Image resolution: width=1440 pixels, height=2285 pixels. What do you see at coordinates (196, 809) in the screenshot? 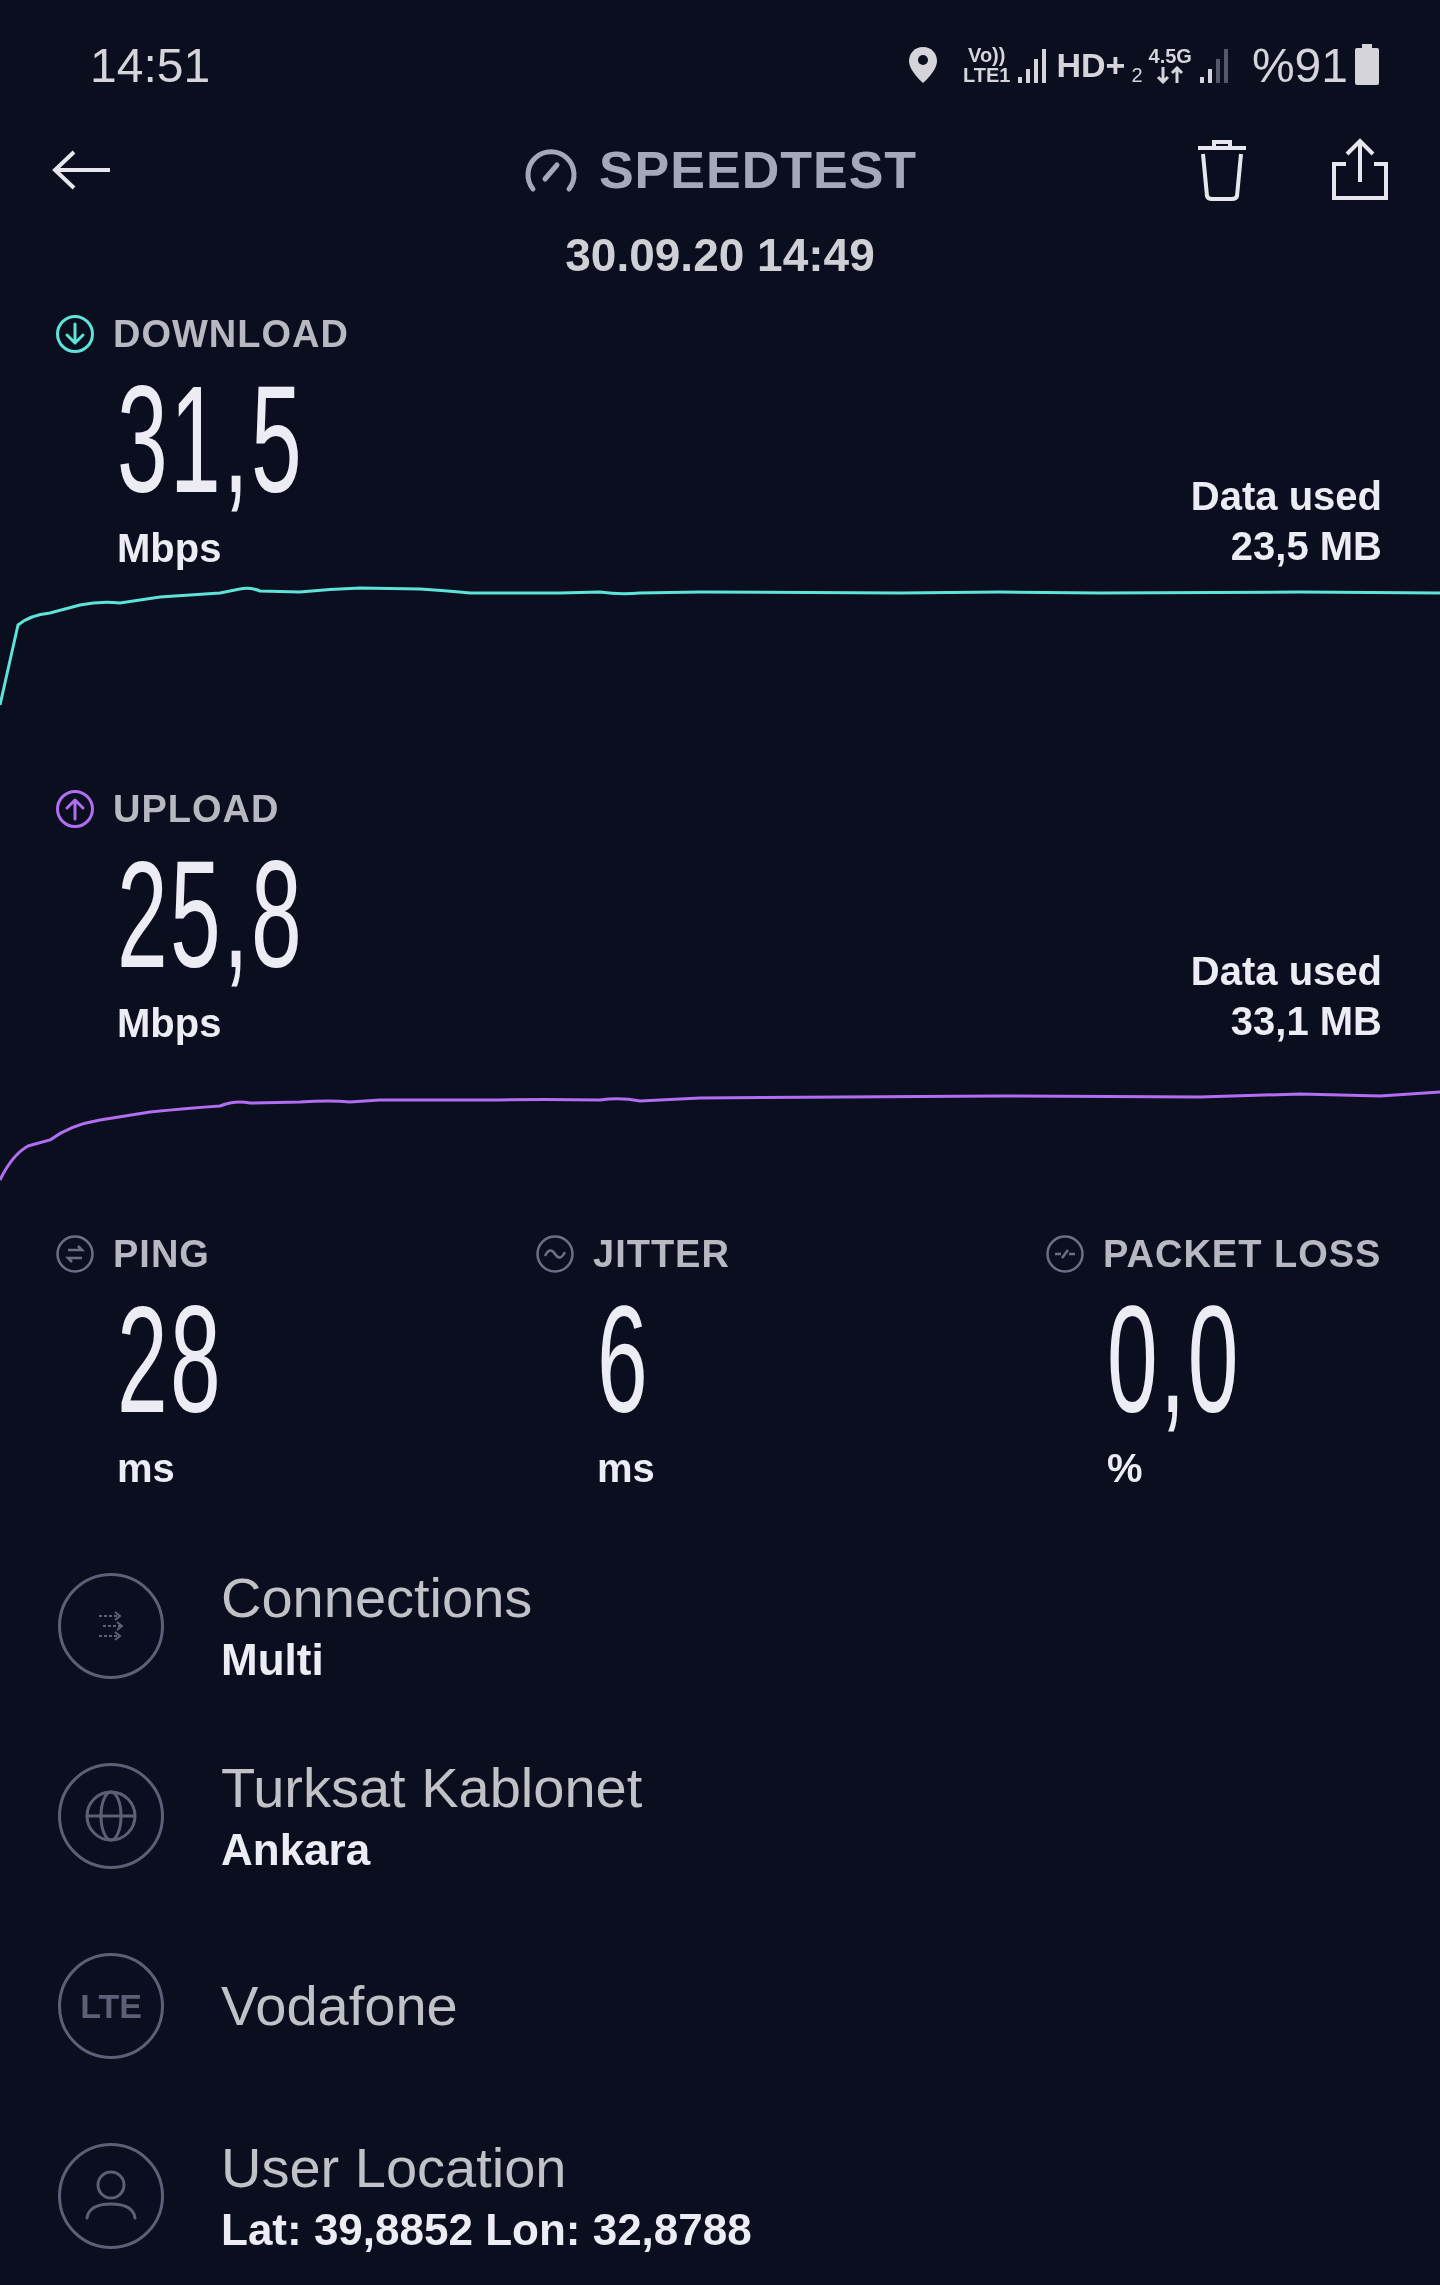
I see `upload-label: UPLOAD` at bounding box center [196, 809].